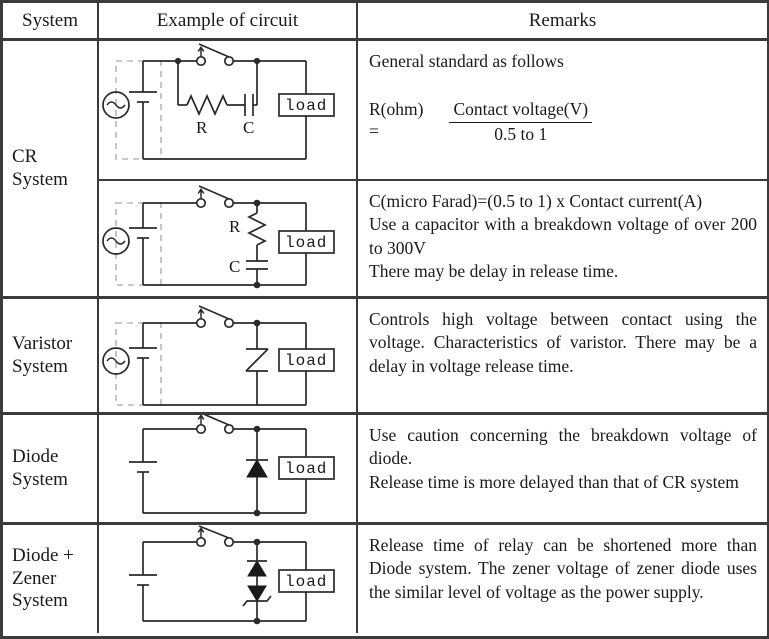 This screenshot has height=639, width=769. What do you see at coordinates (40, 601) in the screenshot?
I see `system-label-diode-zener-line3: System` at bounding box center [40, 601].